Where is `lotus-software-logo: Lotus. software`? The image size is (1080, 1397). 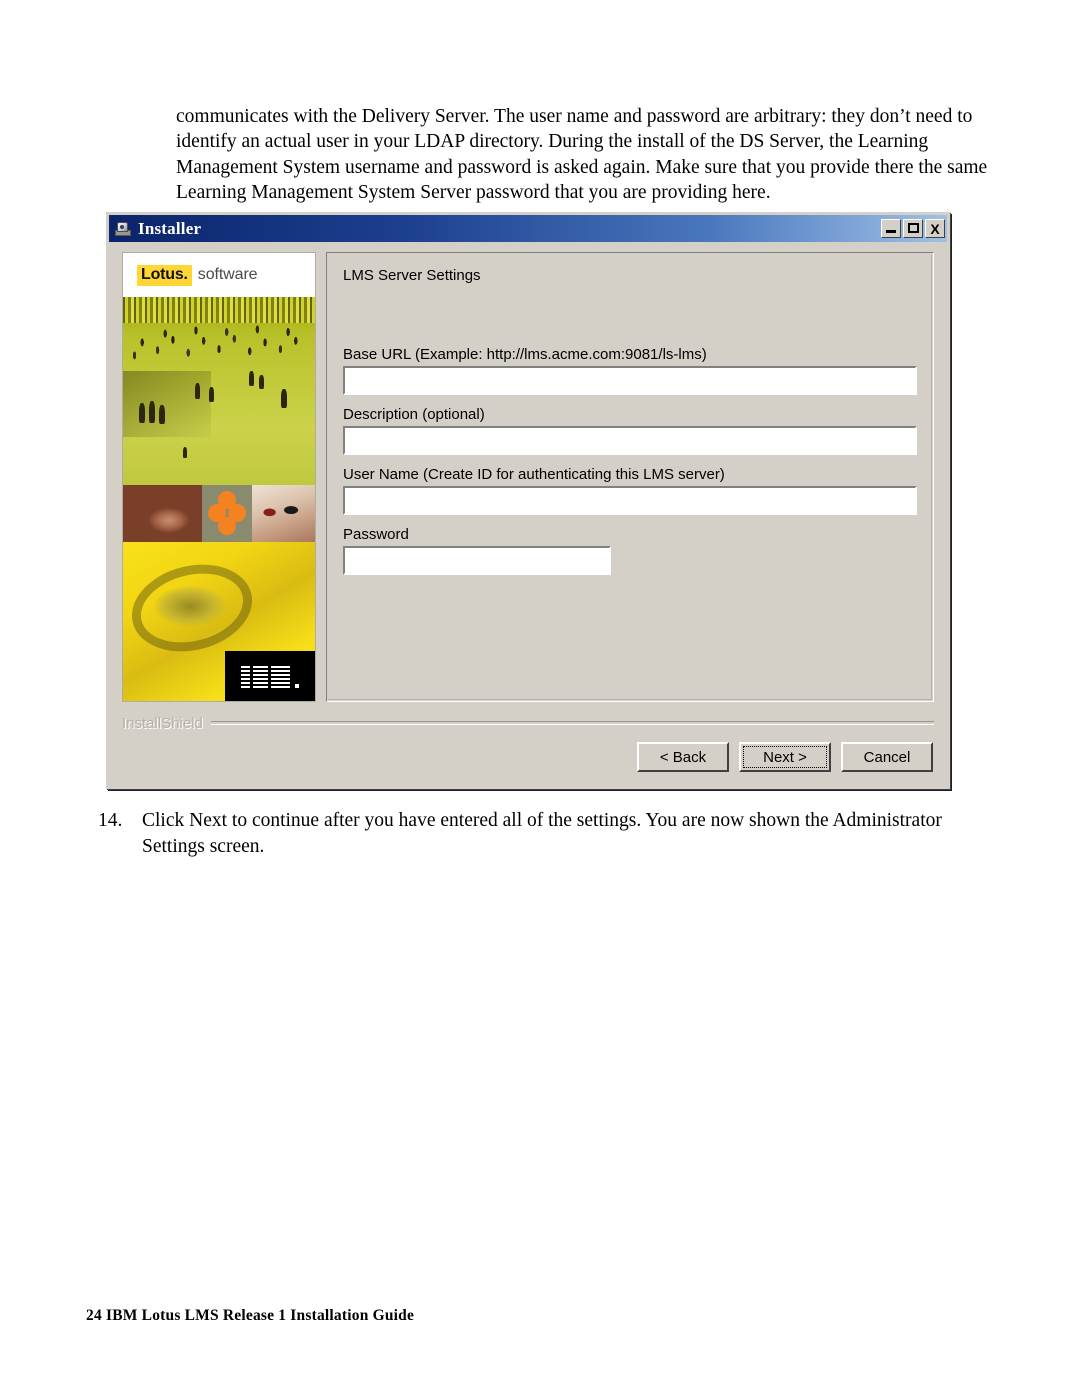
lotus-software-logo: Lotus. software is located at coordinates (219, 275).